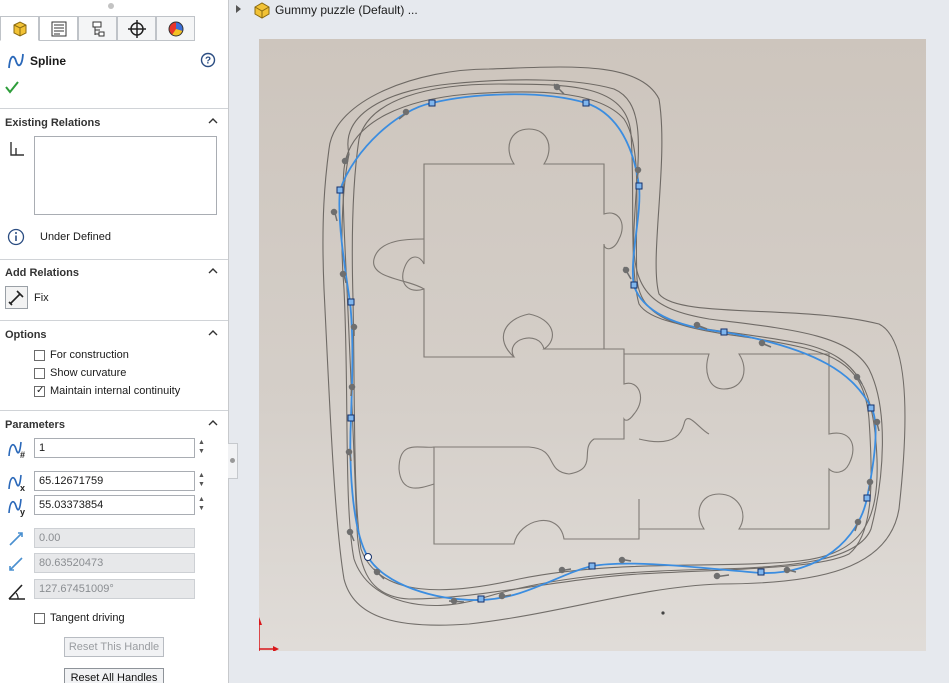 The height and width of the screenshot is (683, 949). I want to click on collapse-parameters-icon, so click(213, 423).